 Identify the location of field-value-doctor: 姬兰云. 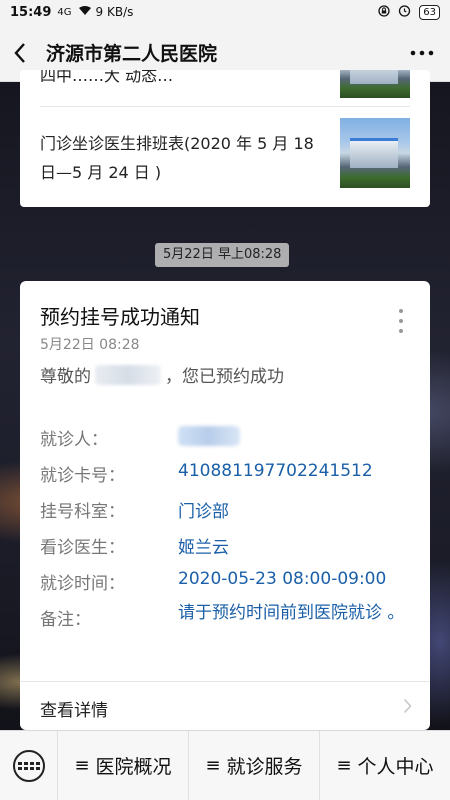
(203, 548).